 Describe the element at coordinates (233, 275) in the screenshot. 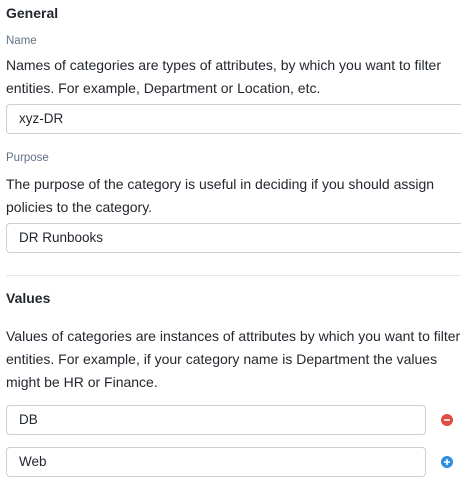

I see `section-divider` at that location.